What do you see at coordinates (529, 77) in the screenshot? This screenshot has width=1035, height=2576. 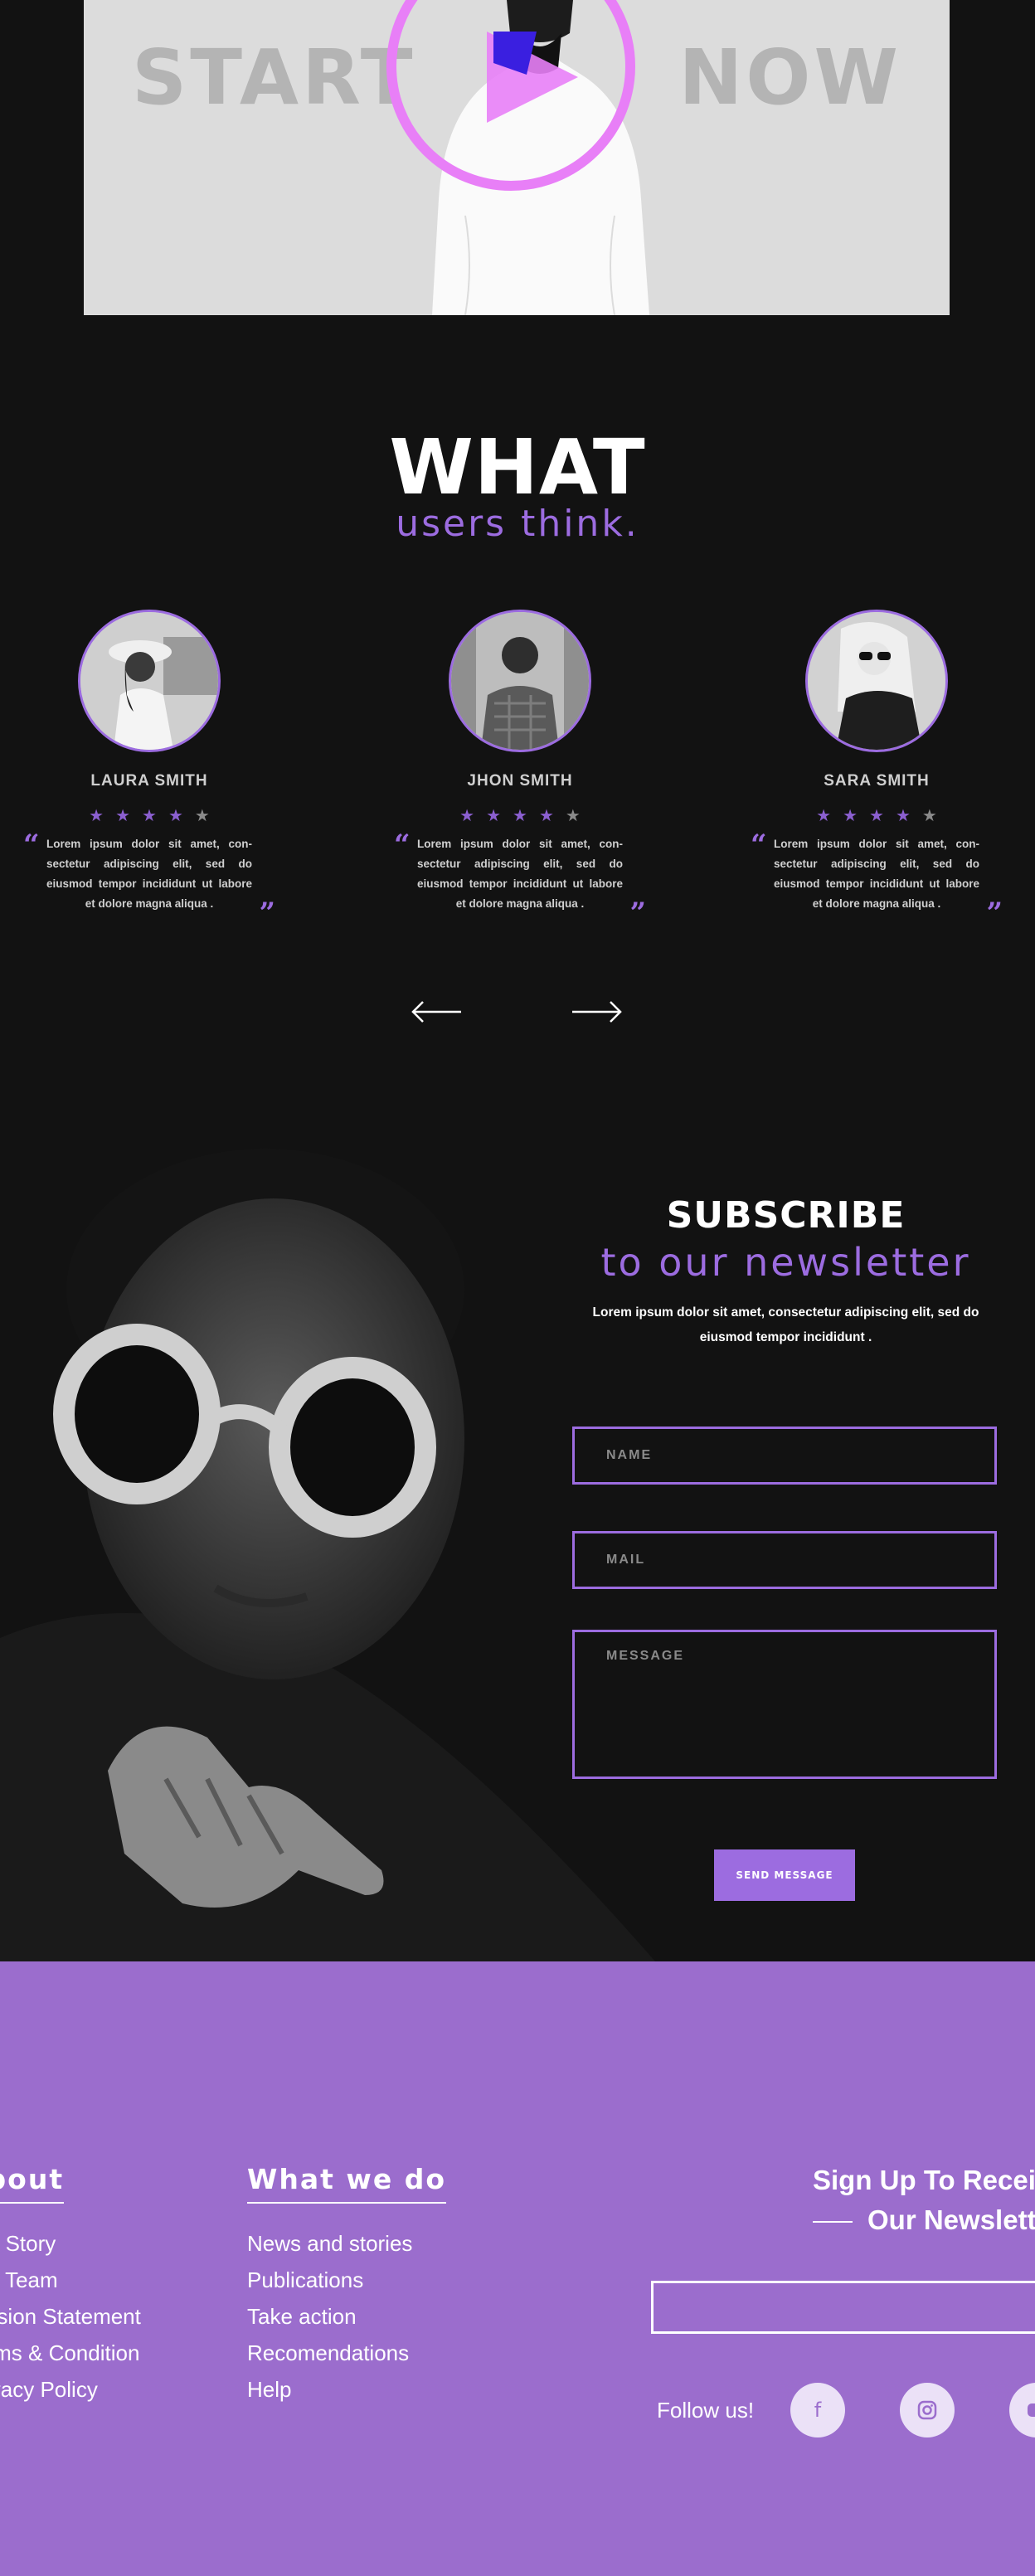 I see `play-icon` at bounding box center [529, 77].